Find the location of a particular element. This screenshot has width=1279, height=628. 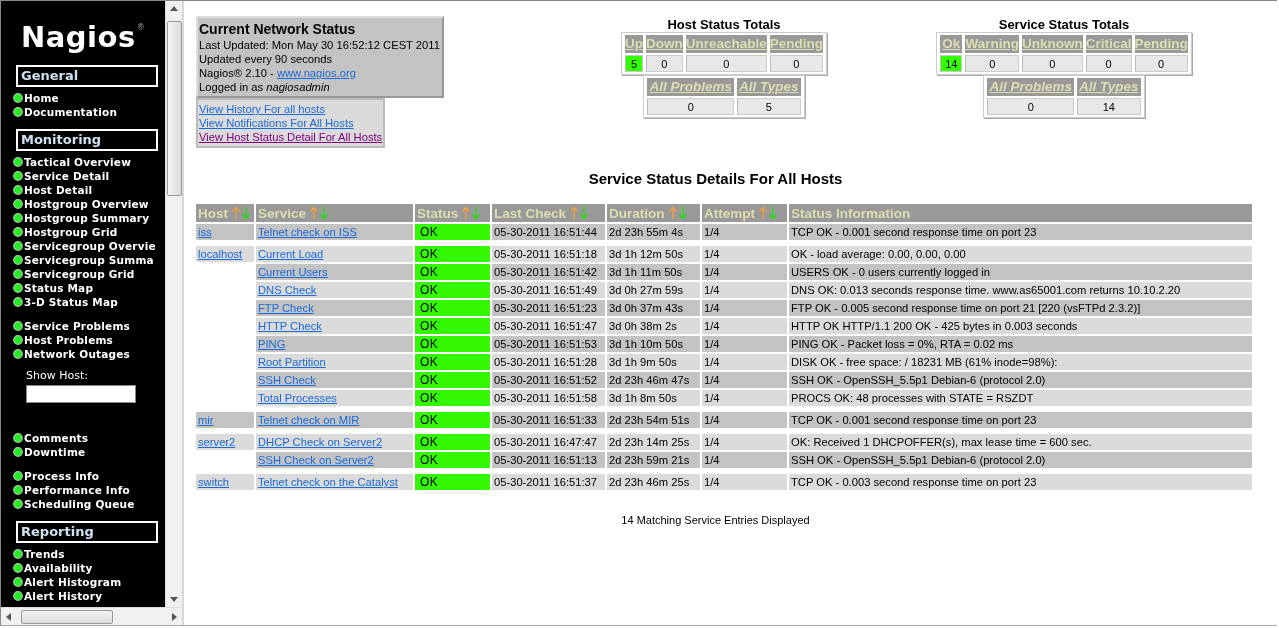

header-text: Last Check is located at coordinates (530, 213).